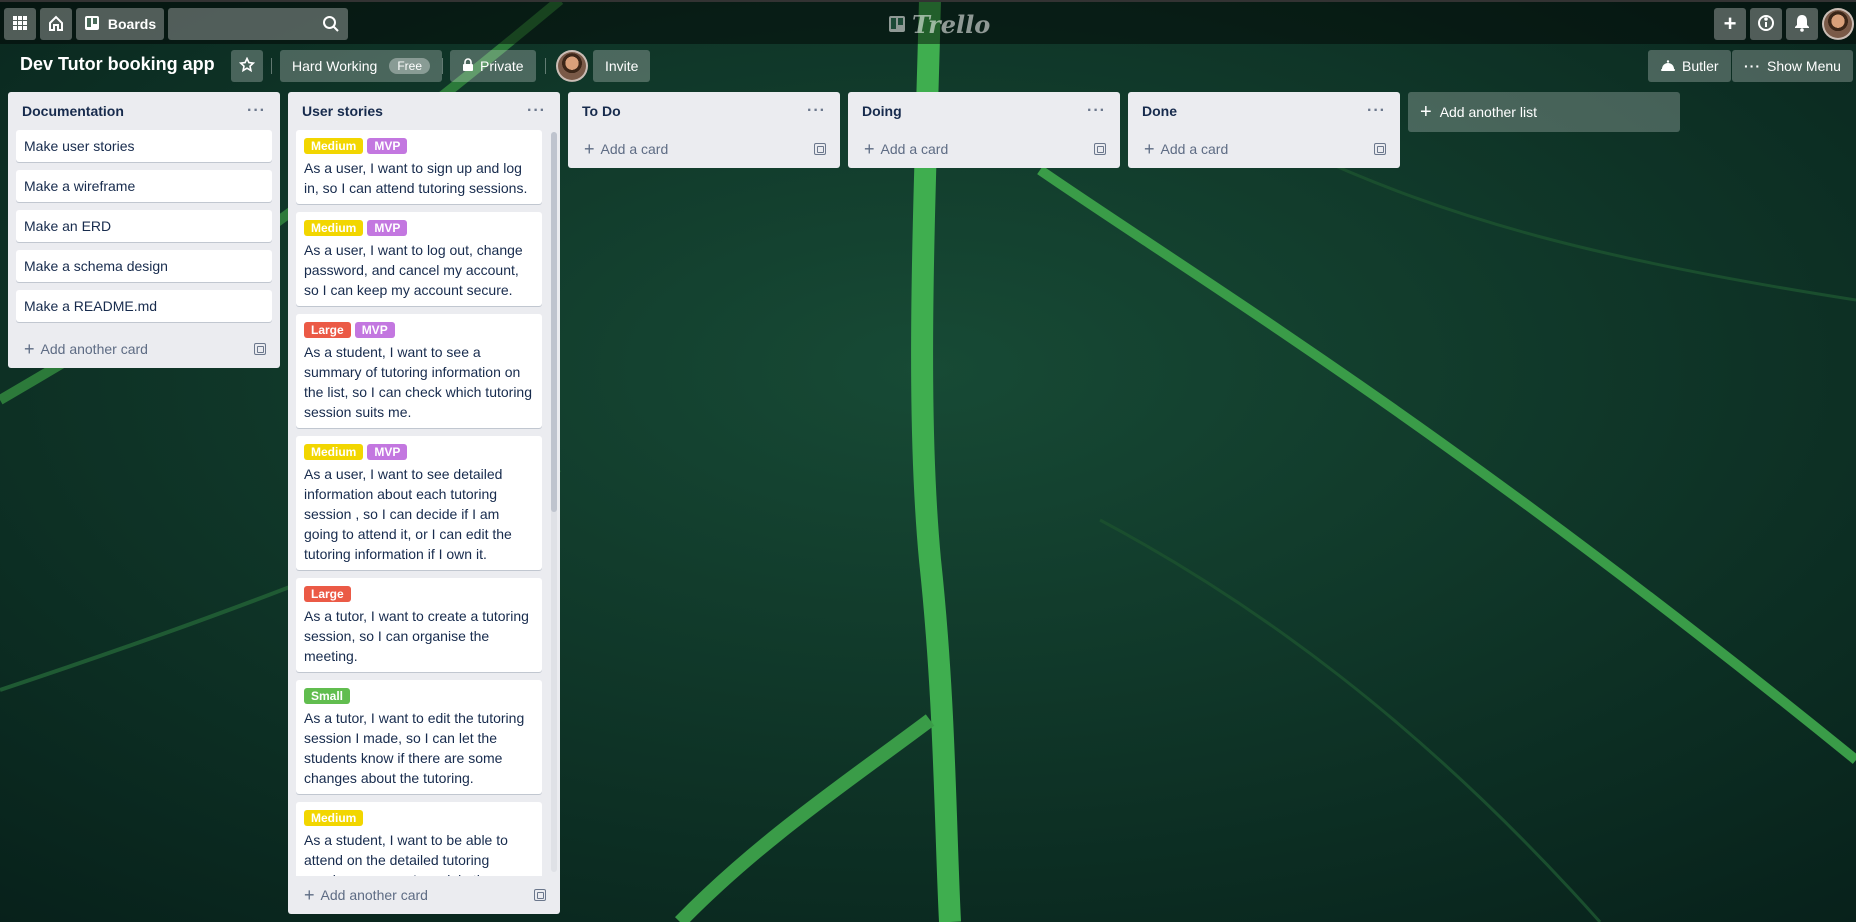 This screenshot has width=1856, height=922. I want to click on card: Make a README.md, so click(144, 306).